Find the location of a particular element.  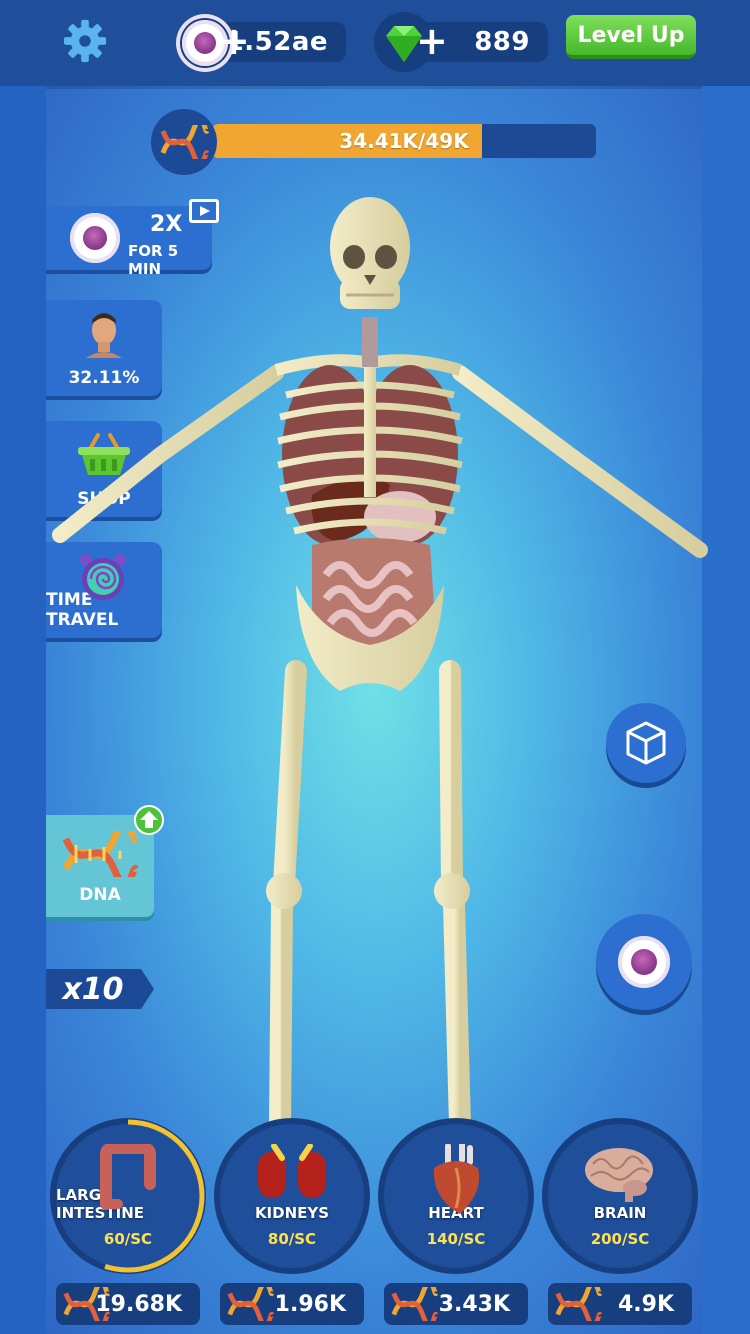

upgrade-kidneys-button: 1.96K is located at coordinates (292, 1304).